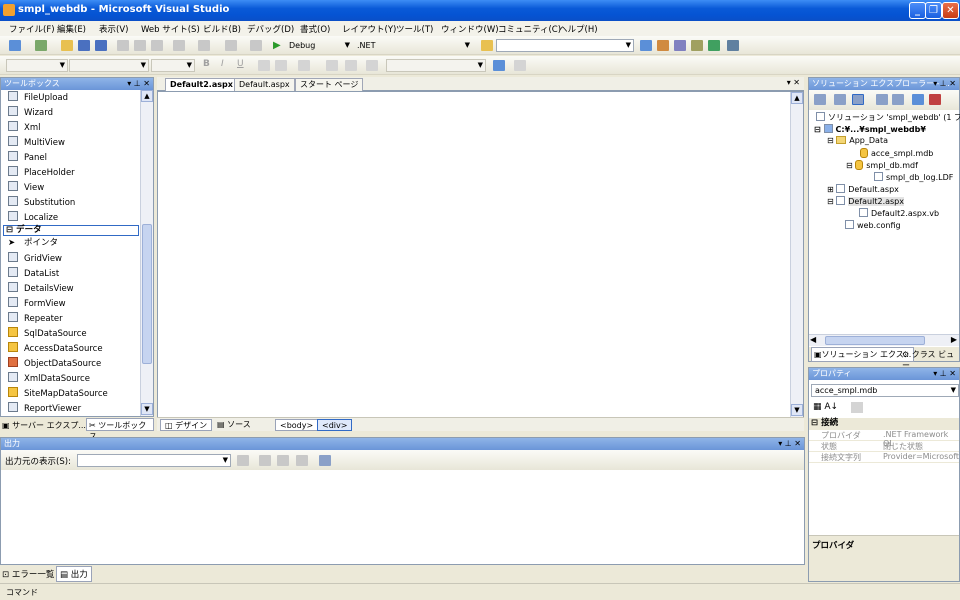 The width and height of the screenshot is (960, 600). I want to click on design-view-tab: ◫ デザイン, so click(186, 425).